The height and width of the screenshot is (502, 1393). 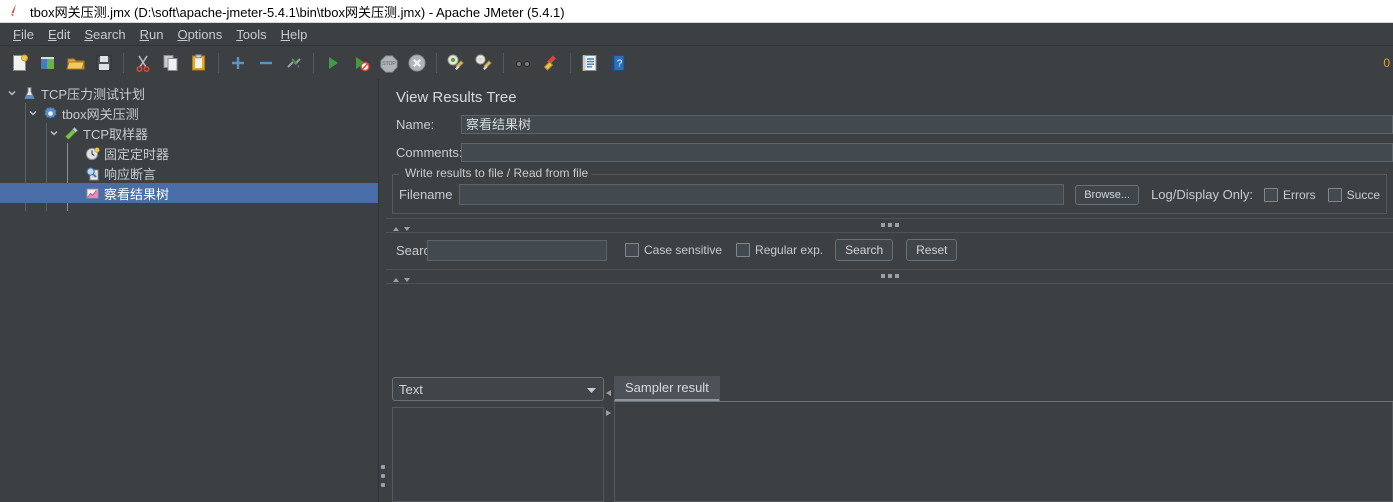 I want to click on assertion-icon, so click(x=92, y=173).